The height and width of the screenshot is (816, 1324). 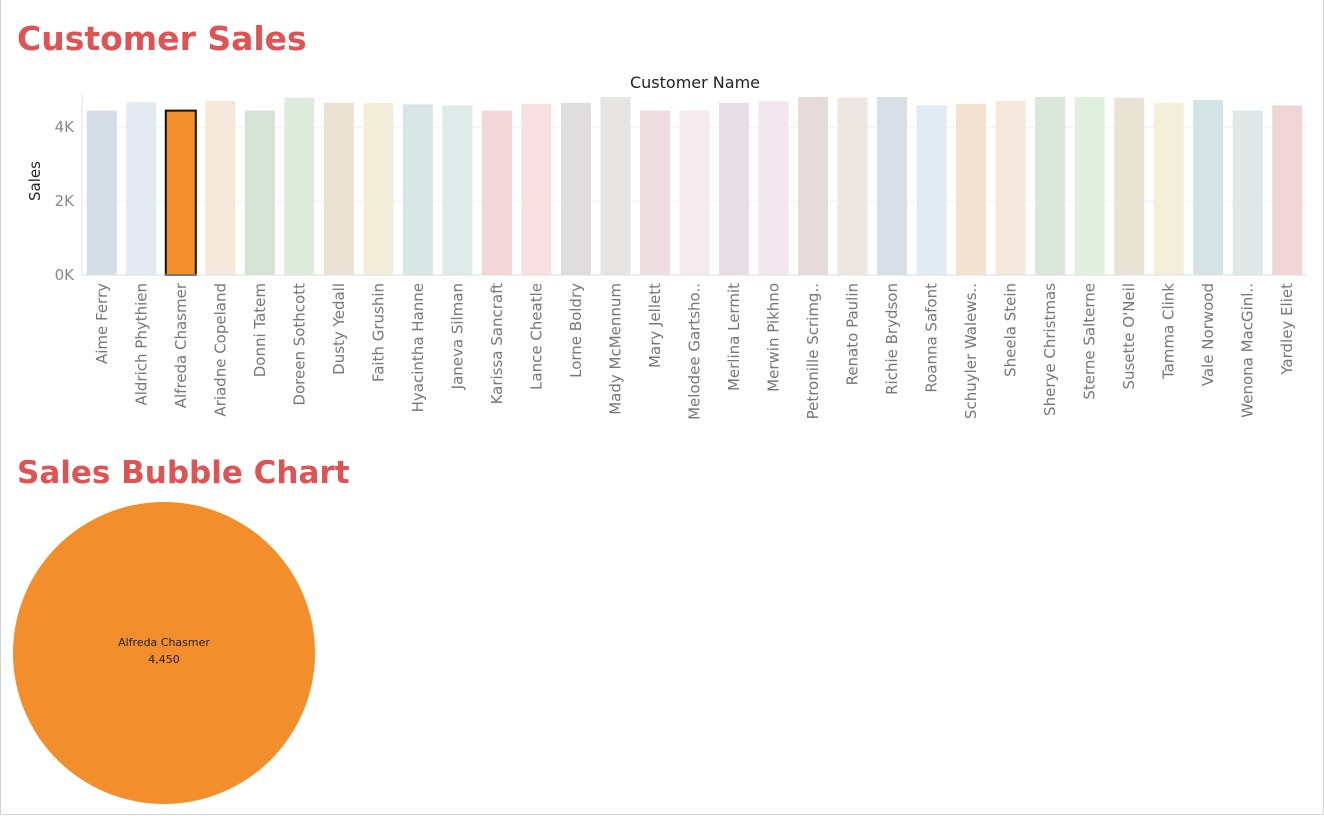 What do you see at coordinates (339, 329) in the screenshot?
I see `x-tick-label: Dusty Yedall` at bounding box center [339, 329].